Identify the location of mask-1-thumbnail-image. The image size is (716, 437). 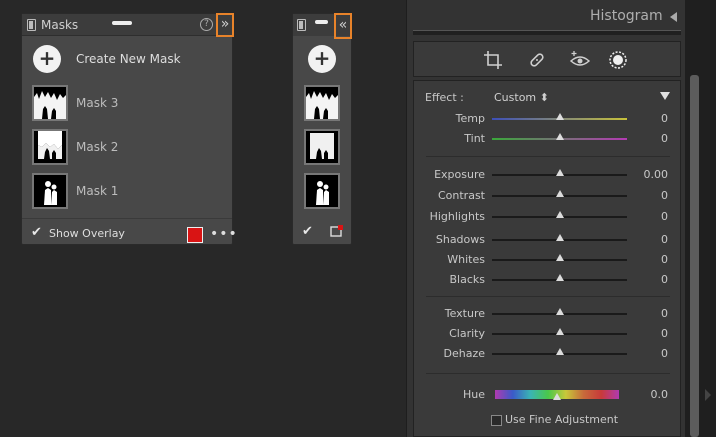
(50, 191).